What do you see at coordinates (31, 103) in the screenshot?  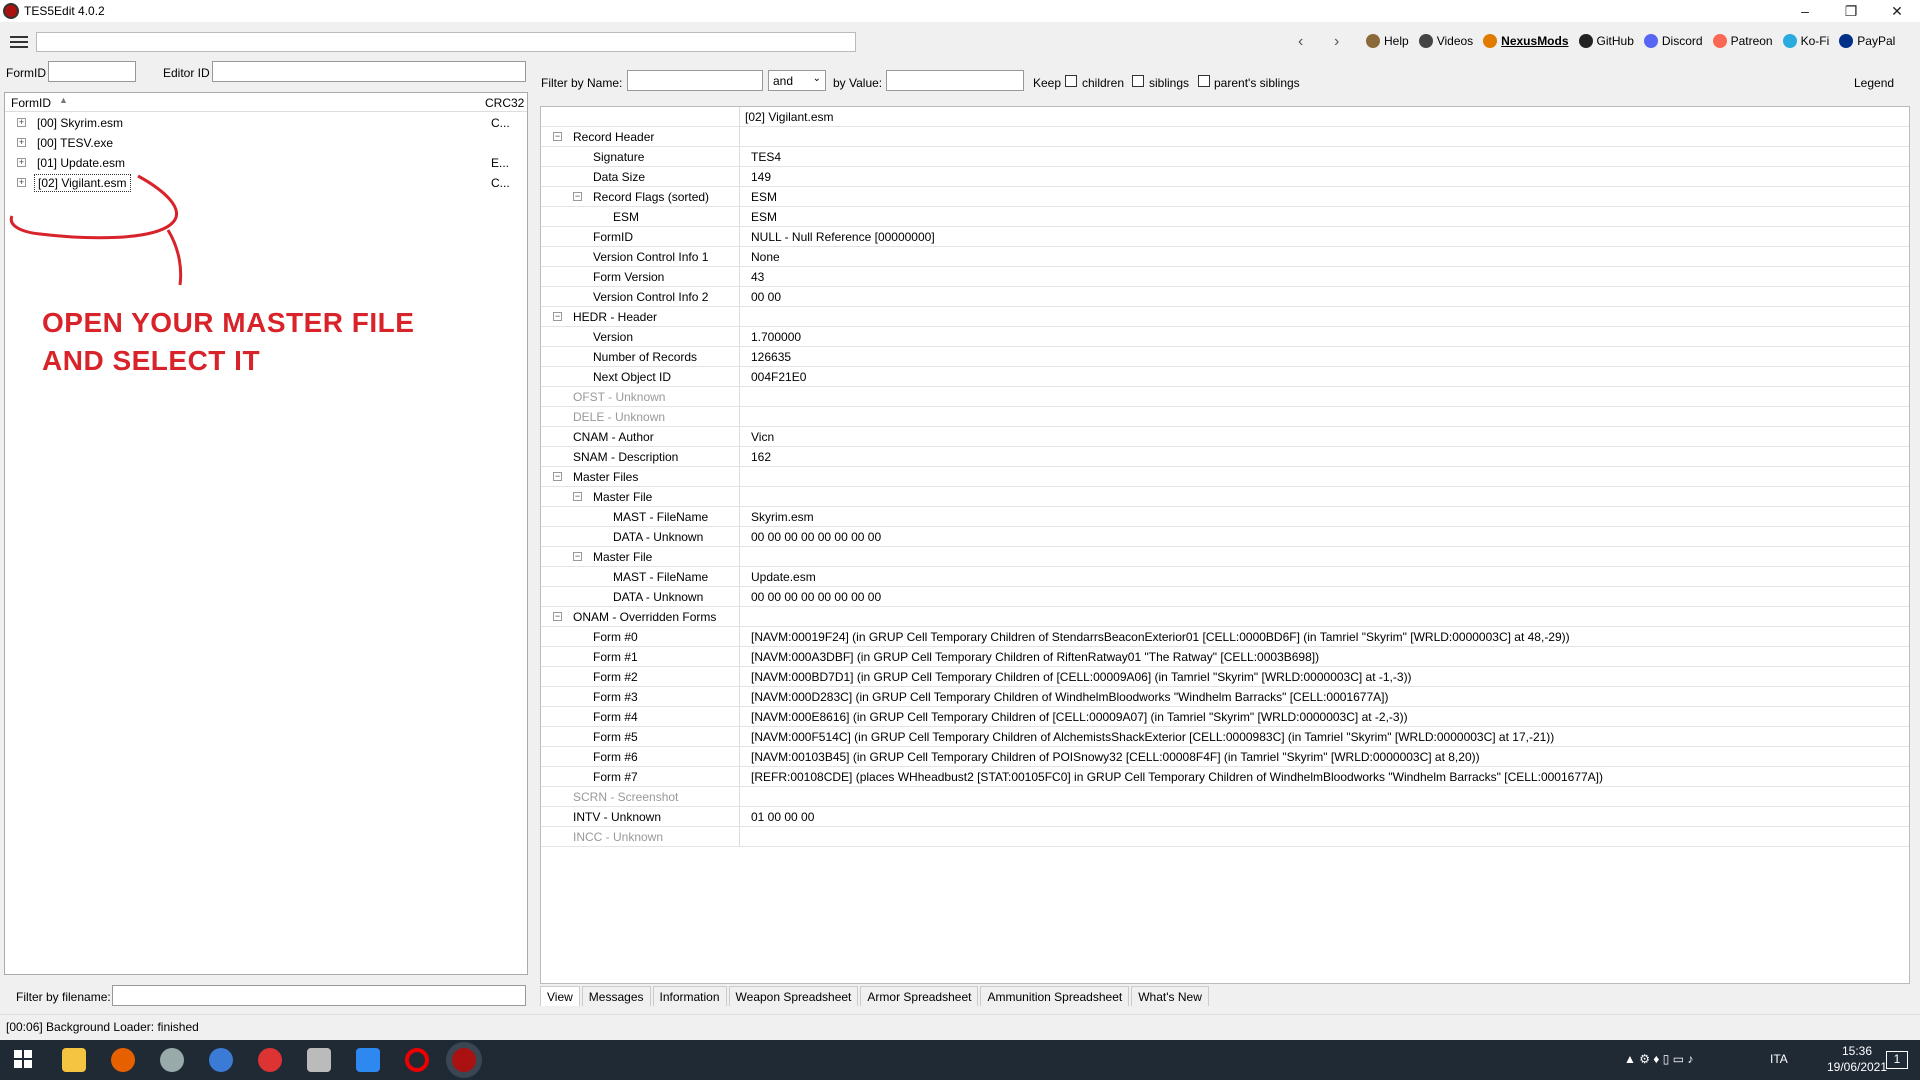 I see `col-formid: FormID` at bounding box center [31, 103].